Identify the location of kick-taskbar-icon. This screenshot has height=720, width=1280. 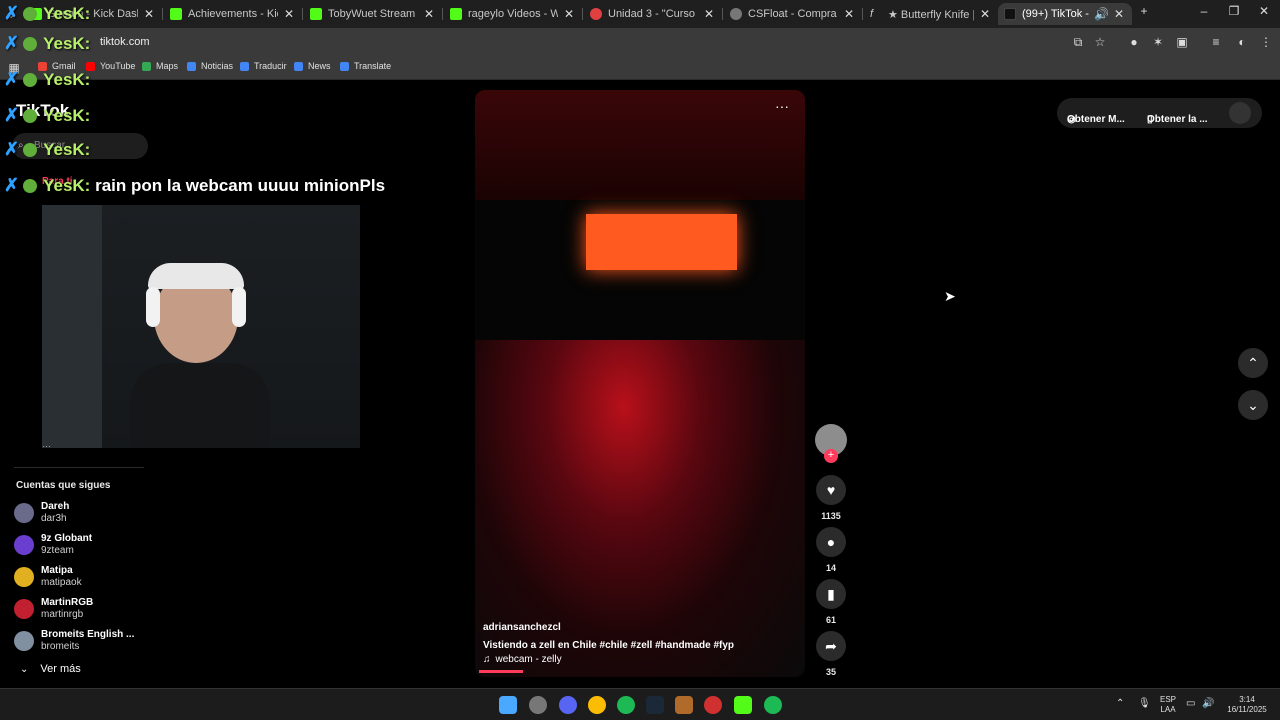
(743, 705).